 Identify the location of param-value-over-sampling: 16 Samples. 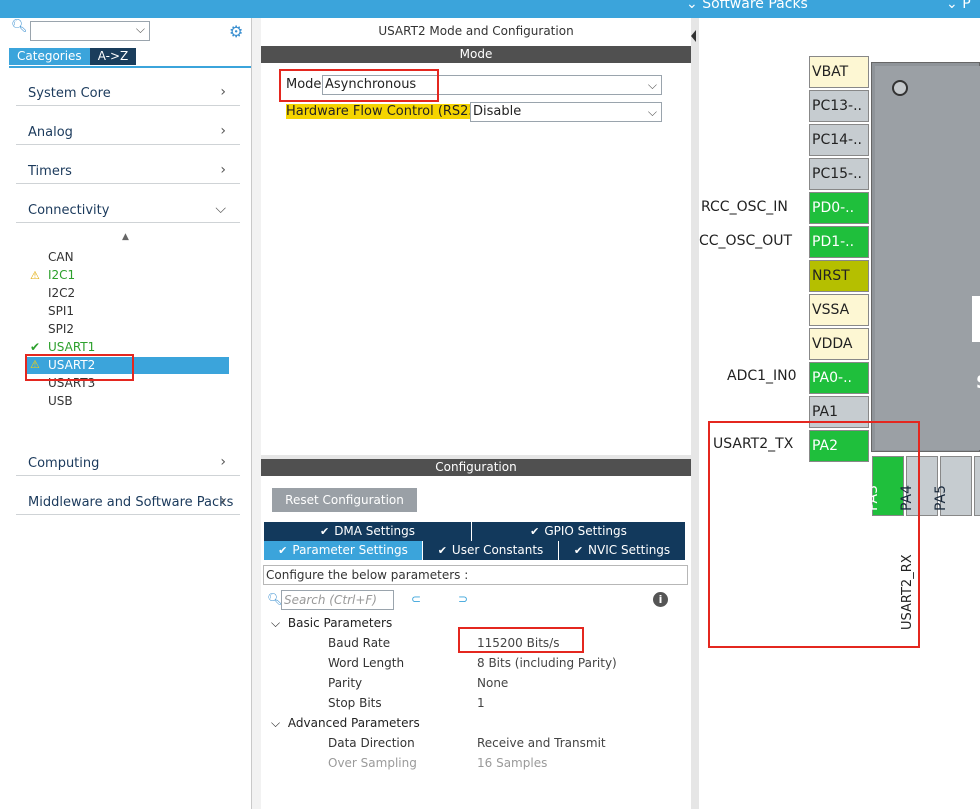
(512, 763).